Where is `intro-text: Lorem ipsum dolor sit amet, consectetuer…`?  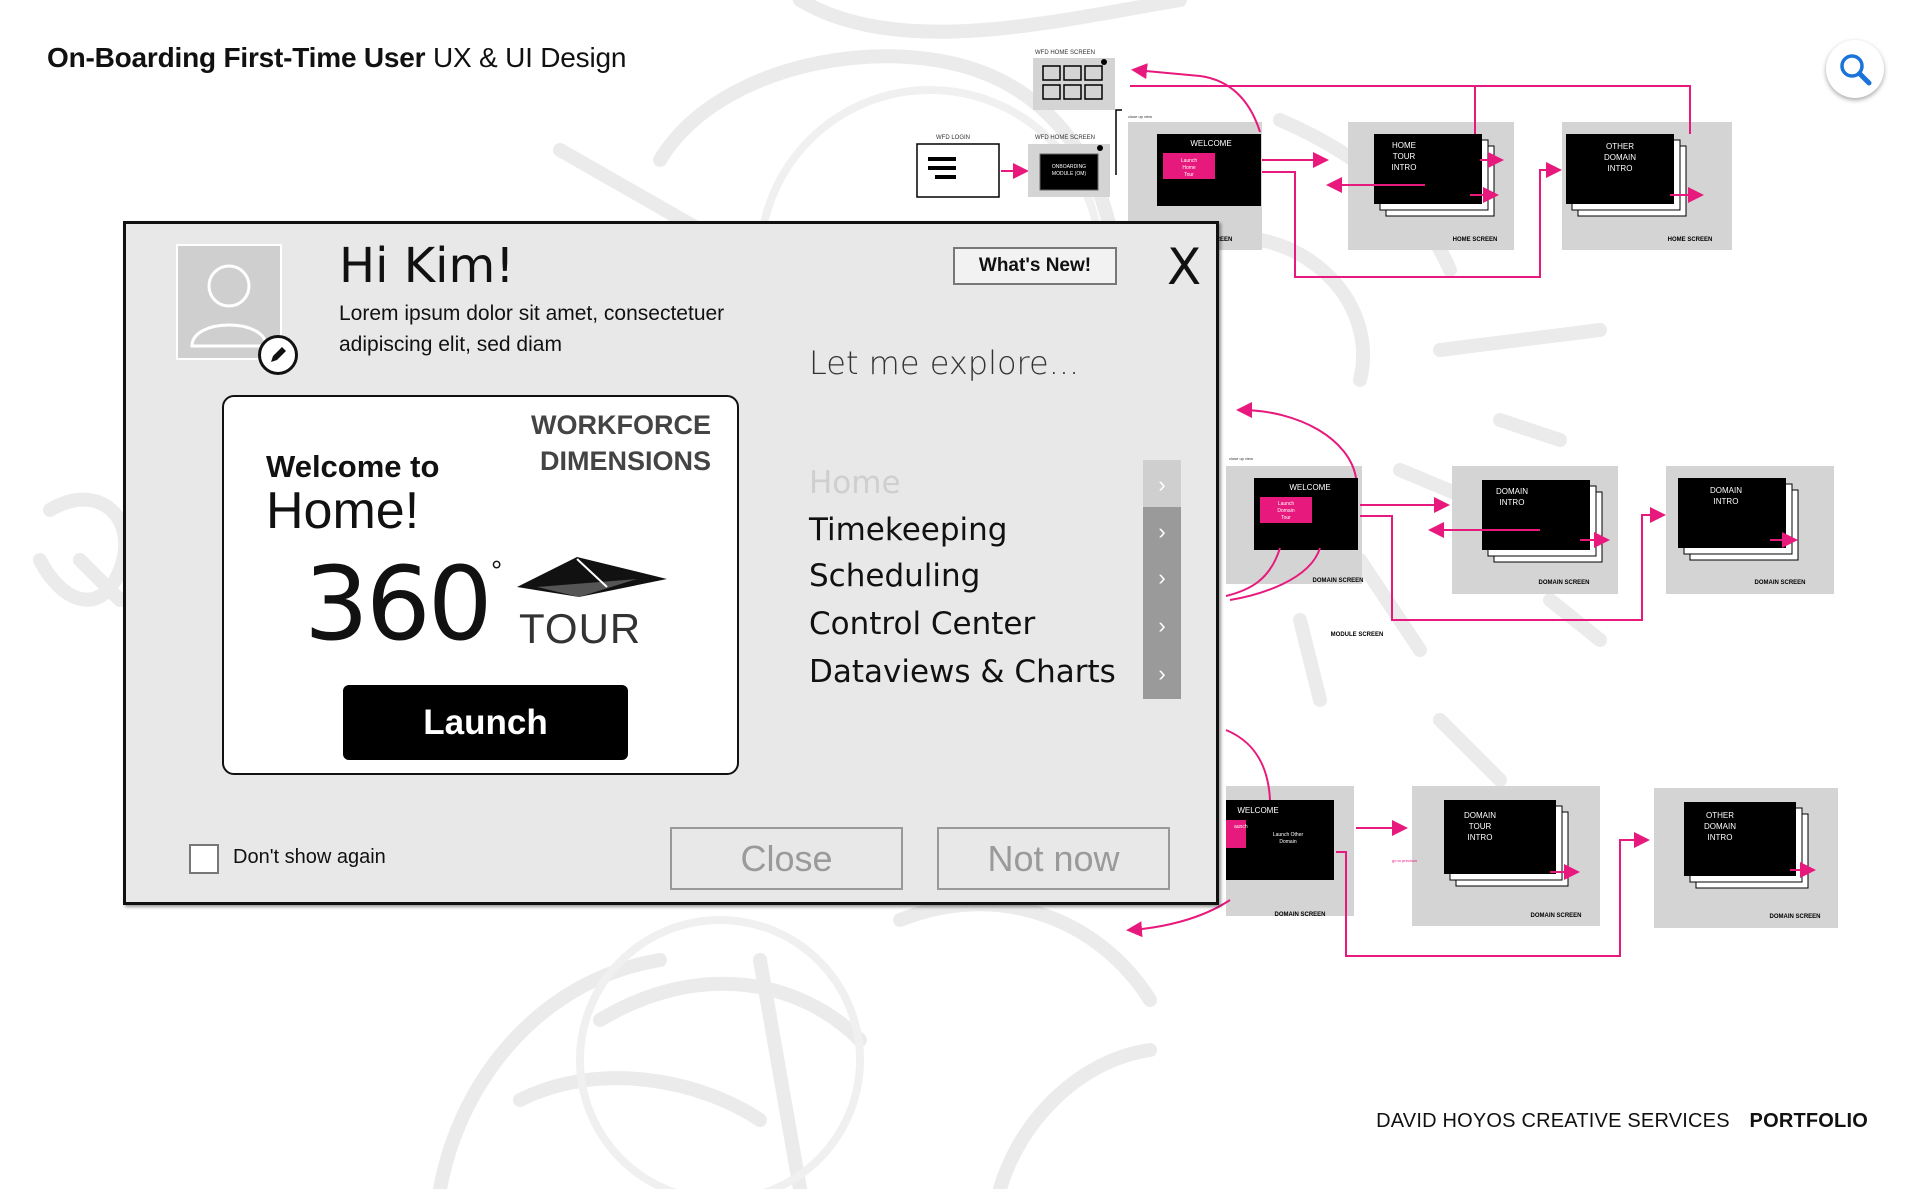 intro-text: Lorem ipsum dolor sit amet, consectetuer… is located at coordinates (532, 329).